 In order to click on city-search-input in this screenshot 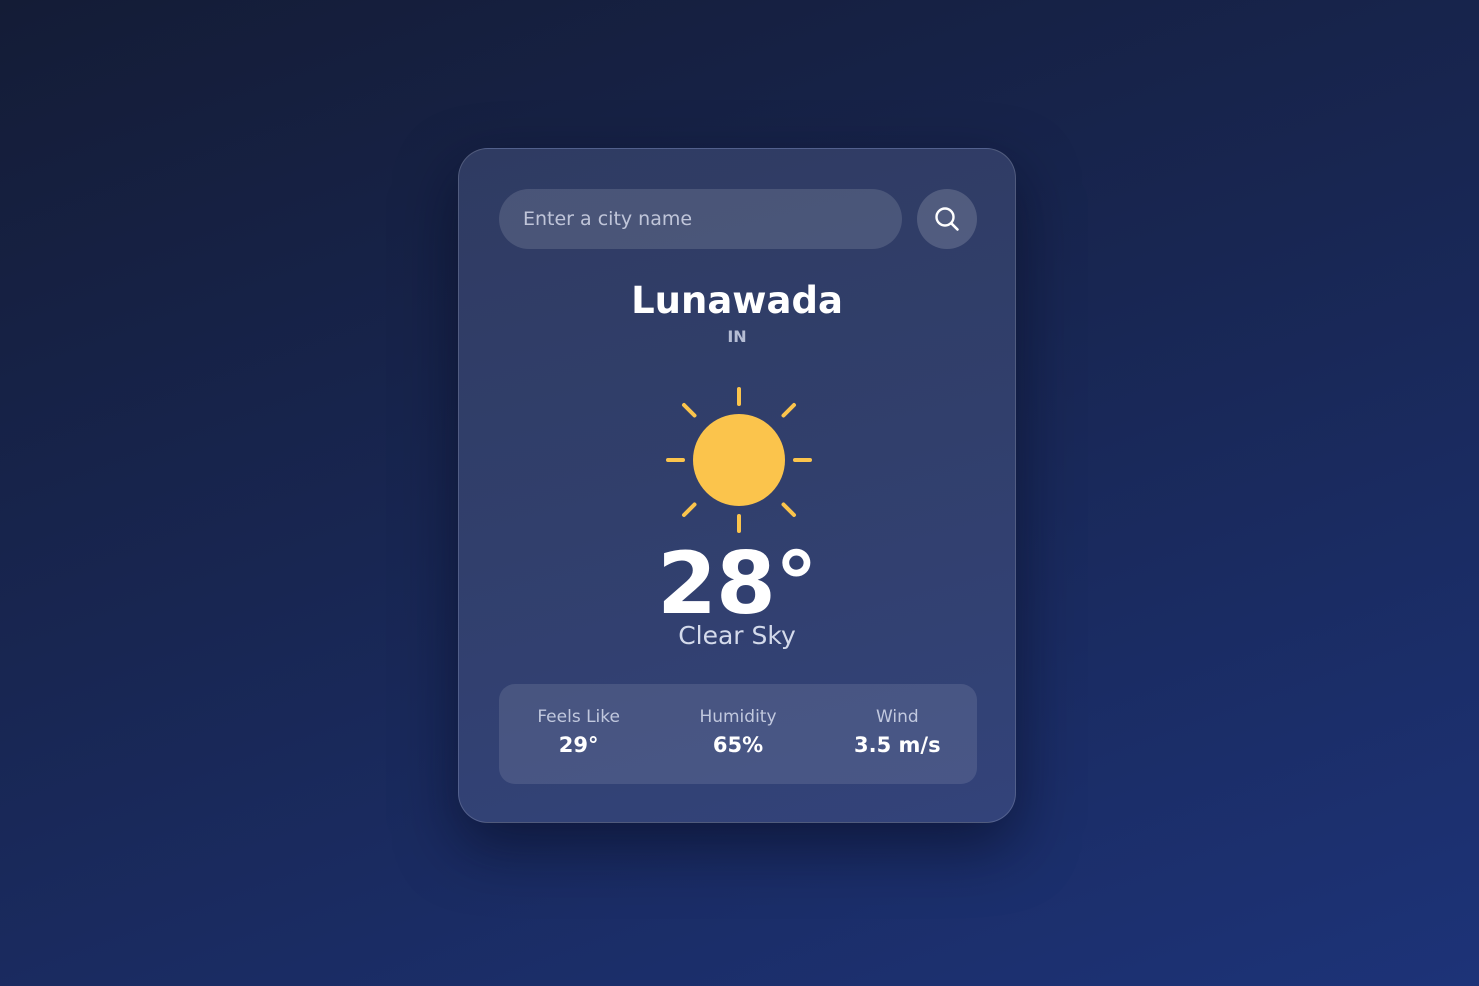, I will do `click(700, 219)`.